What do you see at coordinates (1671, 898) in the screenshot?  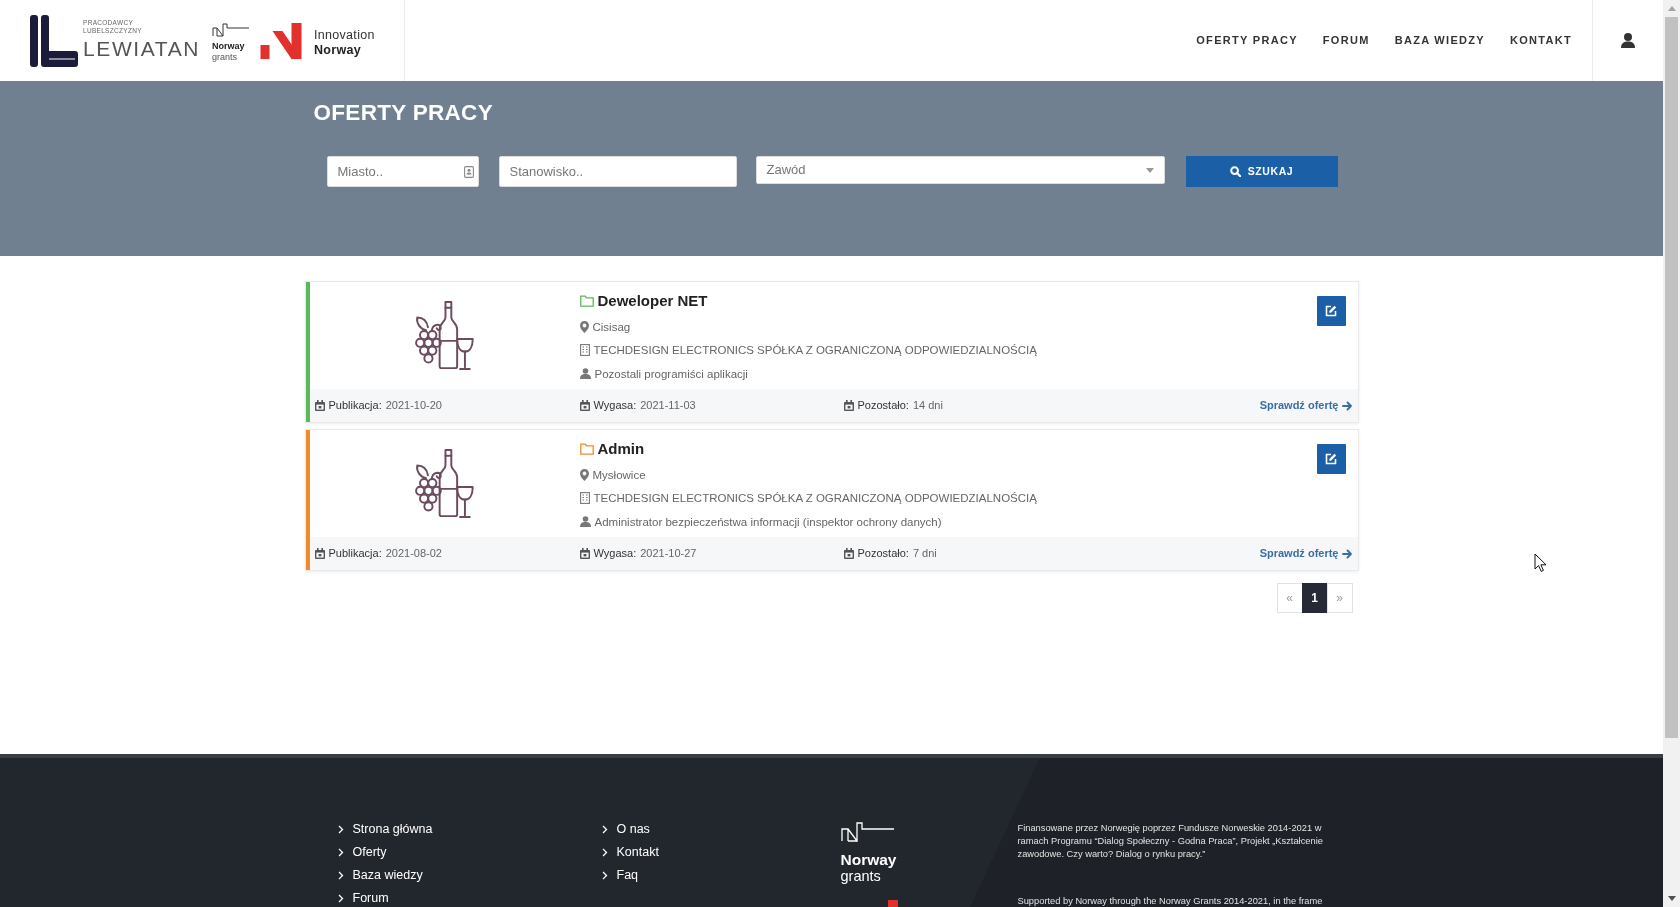 I see `down-arrow-icon` at bounding box center [1671, 898].